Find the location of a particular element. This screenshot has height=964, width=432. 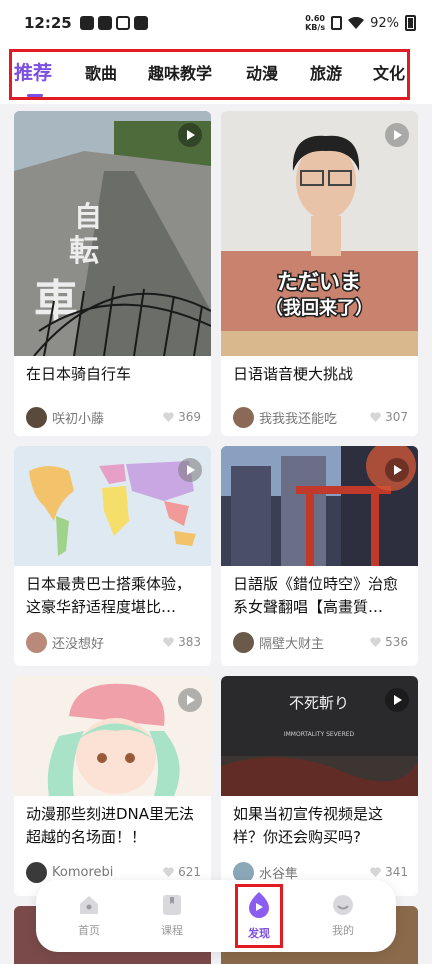

svg-text: 自 is located at coordinates (88, 216).